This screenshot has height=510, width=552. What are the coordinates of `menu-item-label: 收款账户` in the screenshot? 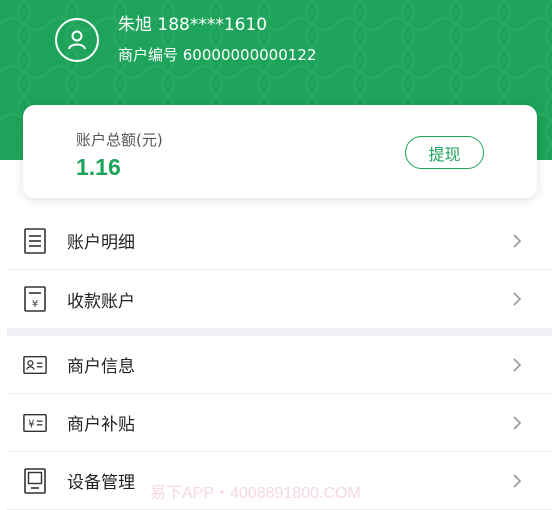 It's located at (101, 301).